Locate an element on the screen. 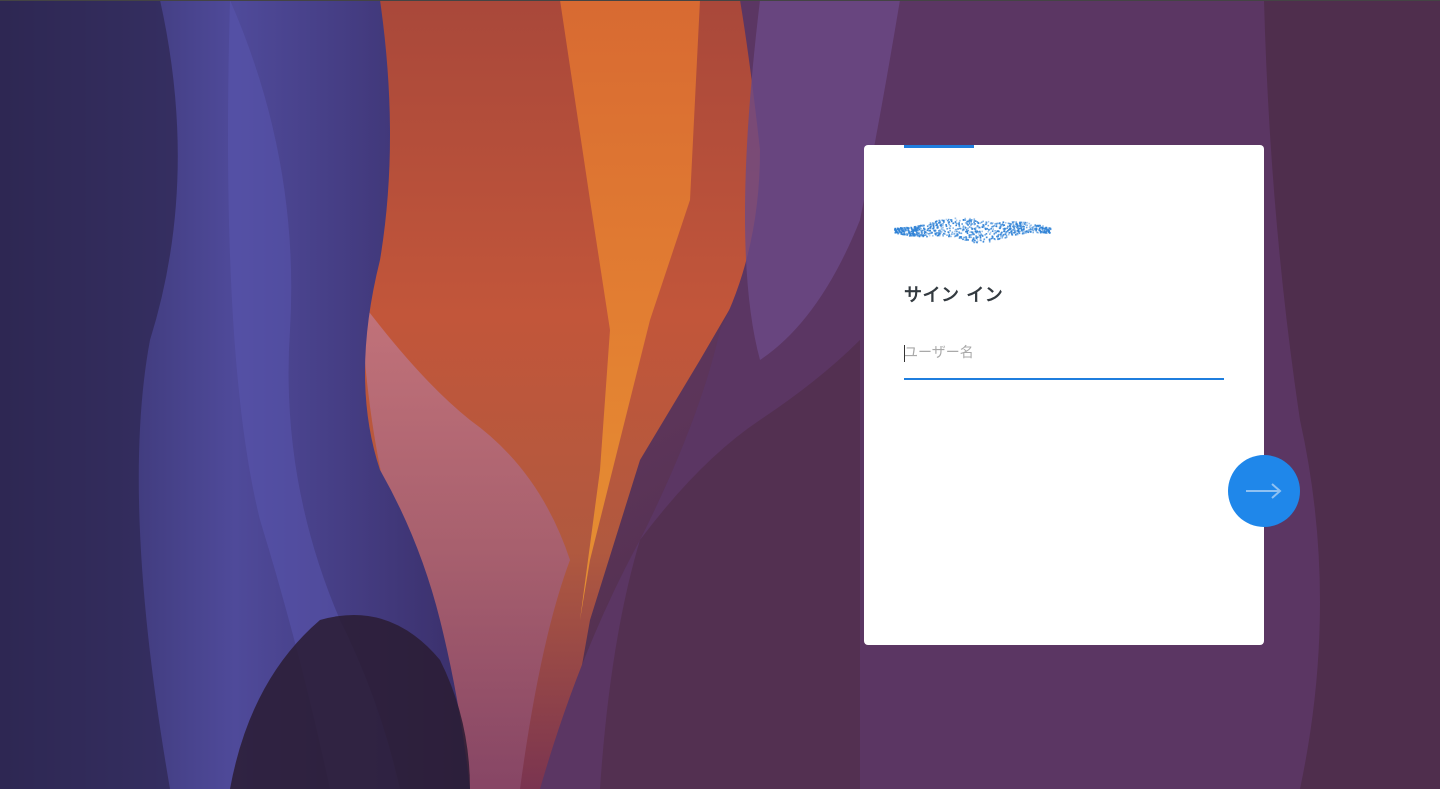 Image resolution: width=1440 pixels, height=789 pixels. username-field is located at coordinates (1064, 359).